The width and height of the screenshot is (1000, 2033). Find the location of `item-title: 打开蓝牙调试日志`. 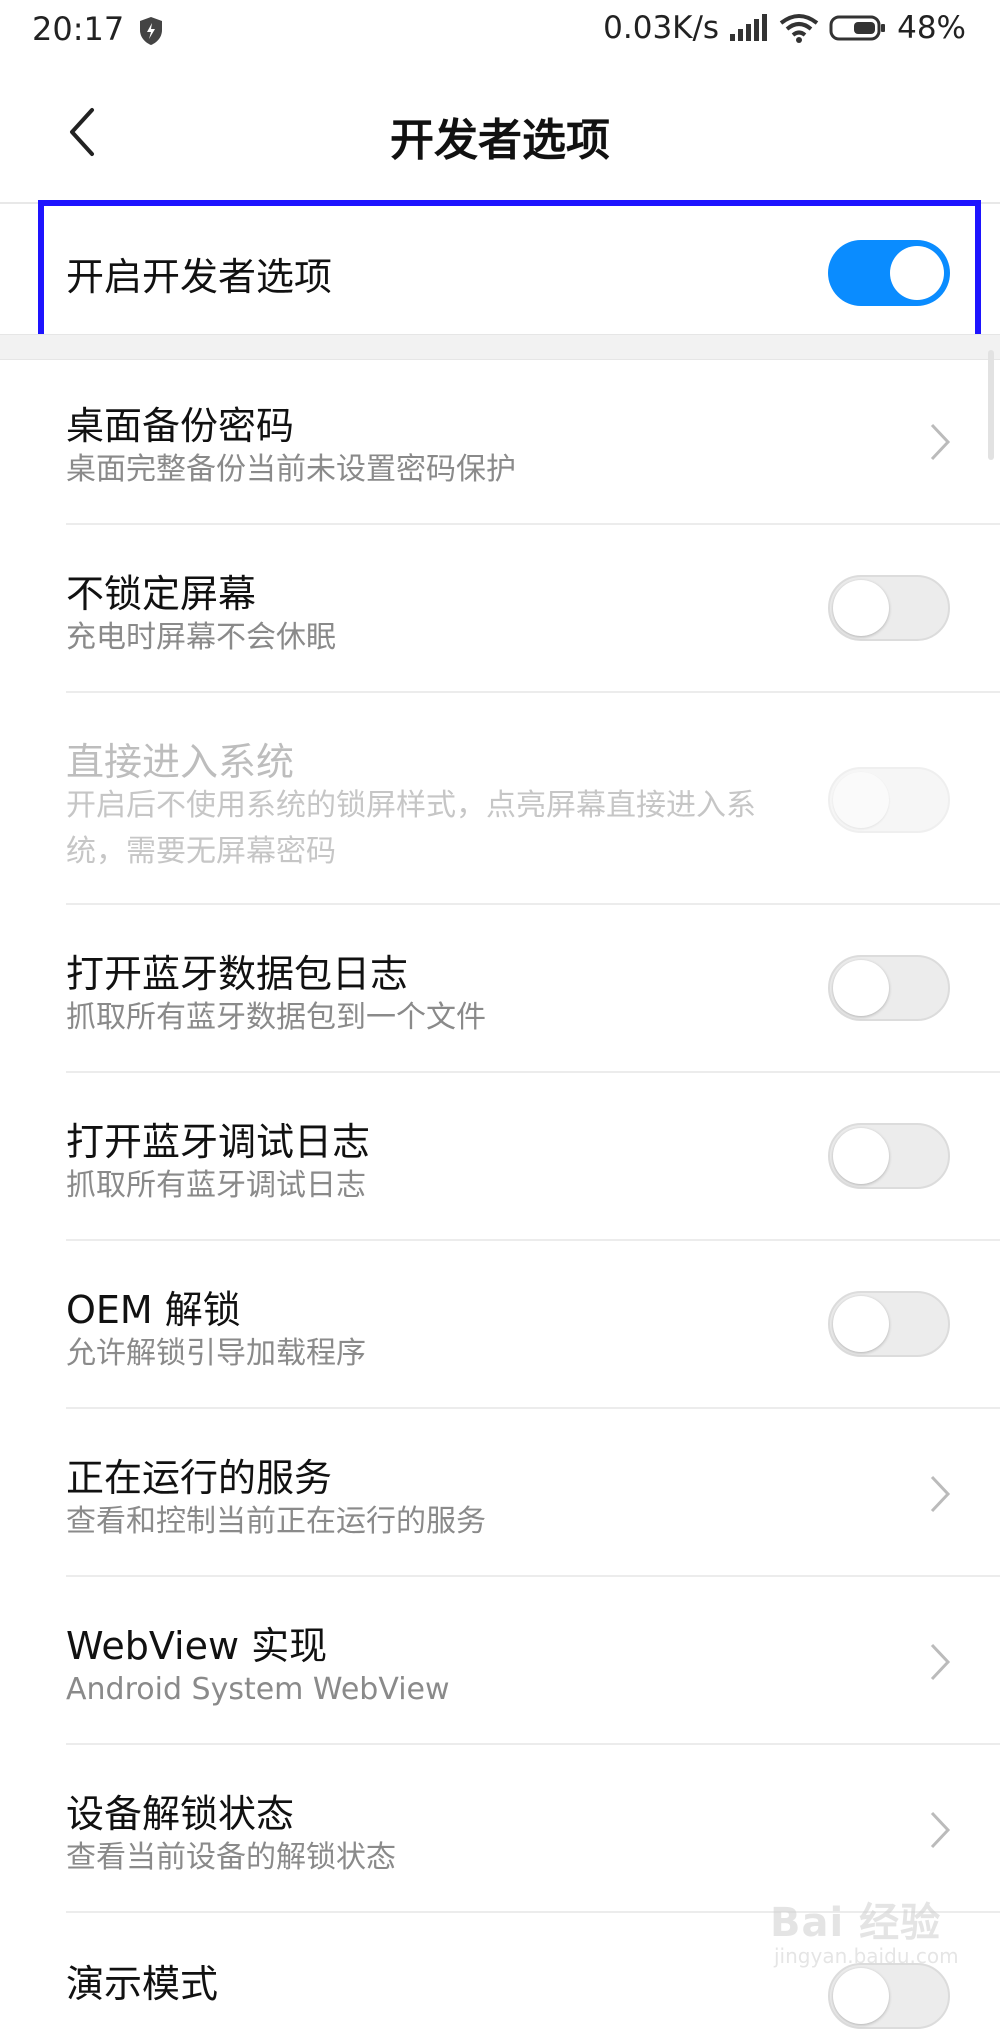

item-title: 打开蓝牙调试日志 is located at coordinates (218, 1142).